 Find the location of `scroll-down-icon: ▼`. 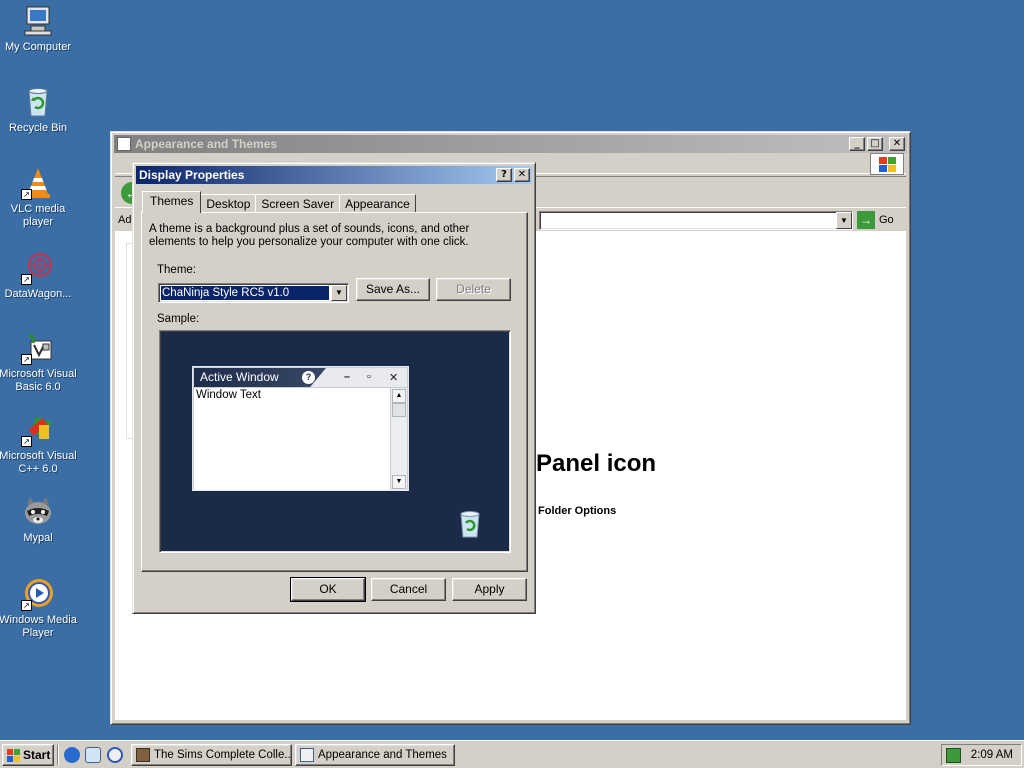

scroll-down-icon: ▼ is located at coordinates (399, 482).